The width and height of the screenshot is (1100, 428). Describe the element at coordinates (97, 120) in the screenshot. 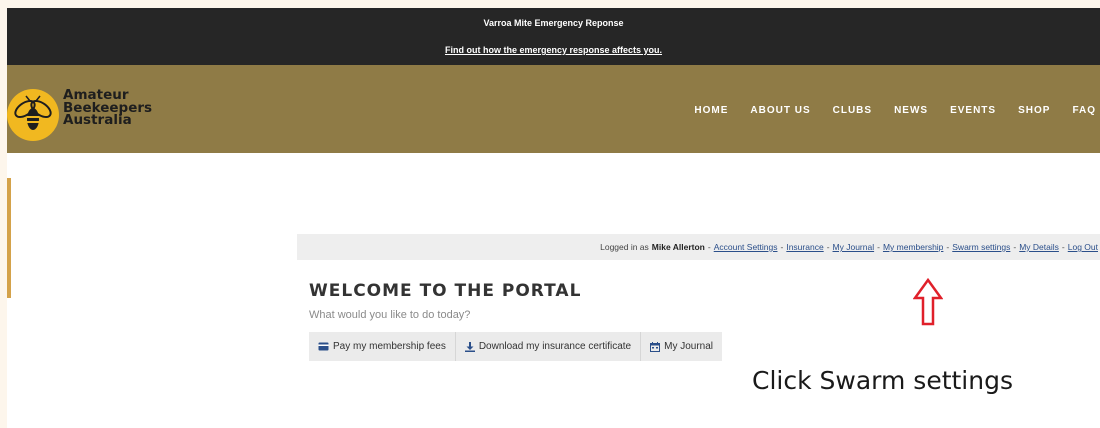

I see `logo-line-3: Australia` at that location.